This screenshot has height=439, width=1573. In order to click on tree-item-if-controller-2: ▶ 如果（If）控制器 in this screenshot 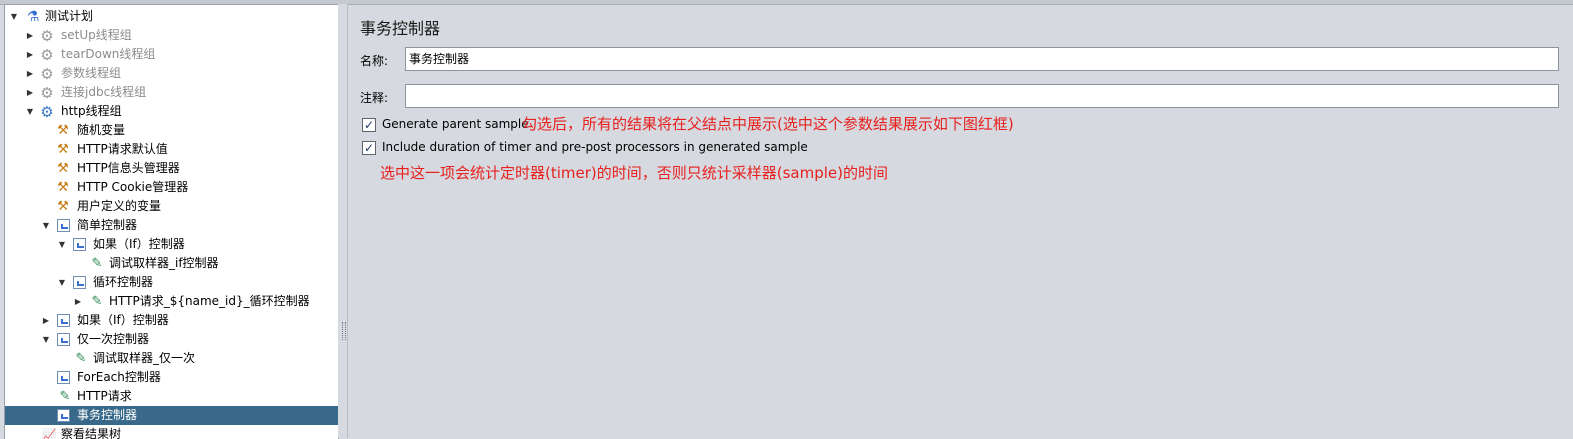, I will do `click(171, 320)`.